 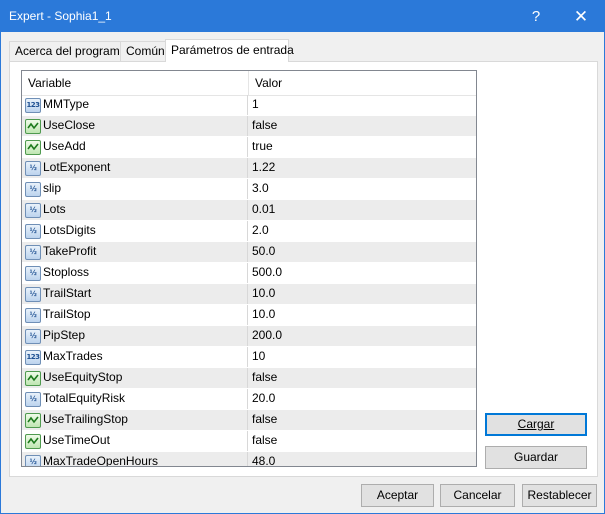 I want to click on variable-value: 2.0, so click(x=260, y=230).